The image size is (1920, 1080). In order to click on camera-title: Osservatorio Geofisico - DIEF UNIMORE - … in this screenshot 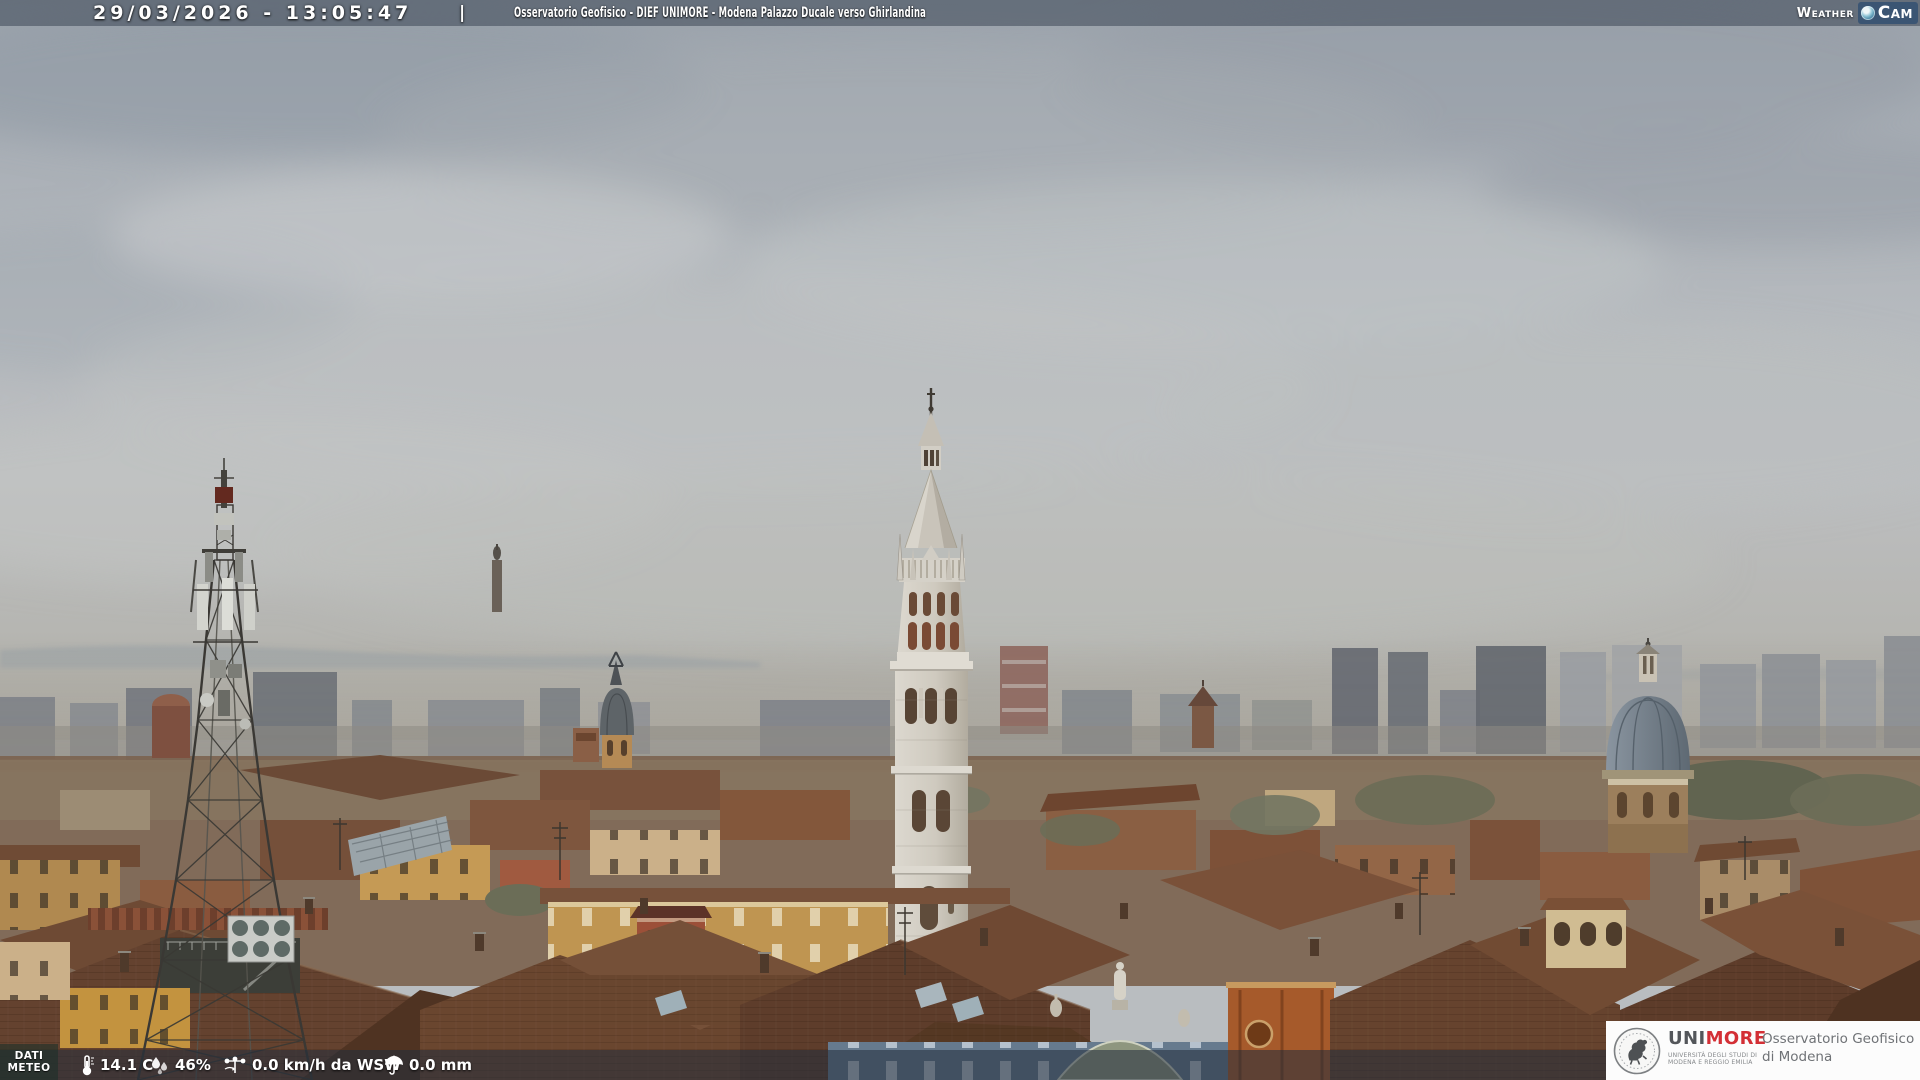, I will do `click(720, 13)`.